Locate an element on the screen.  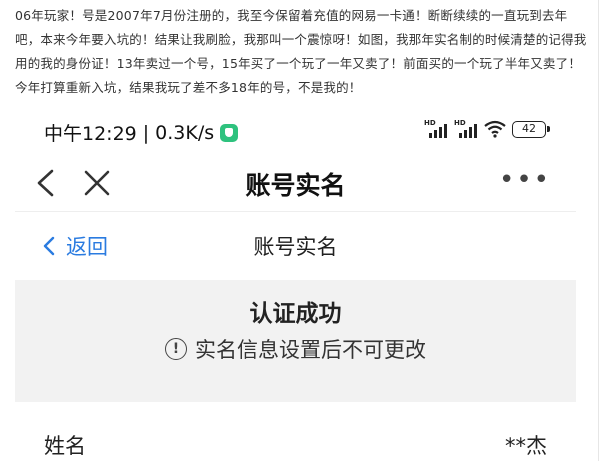
status-speed: 0.3K/s is located at coordinates (185, 132).